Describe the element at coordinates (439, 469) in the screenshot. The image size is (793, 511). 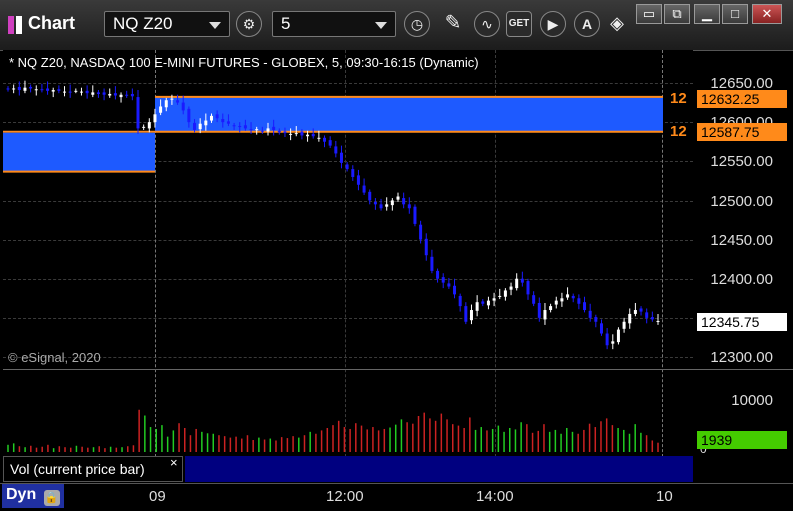
I see `study-bar-area` at that location.